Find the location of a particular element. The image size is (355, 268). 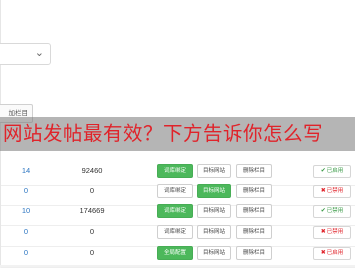

table-row: 10 174669 词库绑定 目标网站 删除栏目 ✔已禁用 is located at coordinates (178, 214).